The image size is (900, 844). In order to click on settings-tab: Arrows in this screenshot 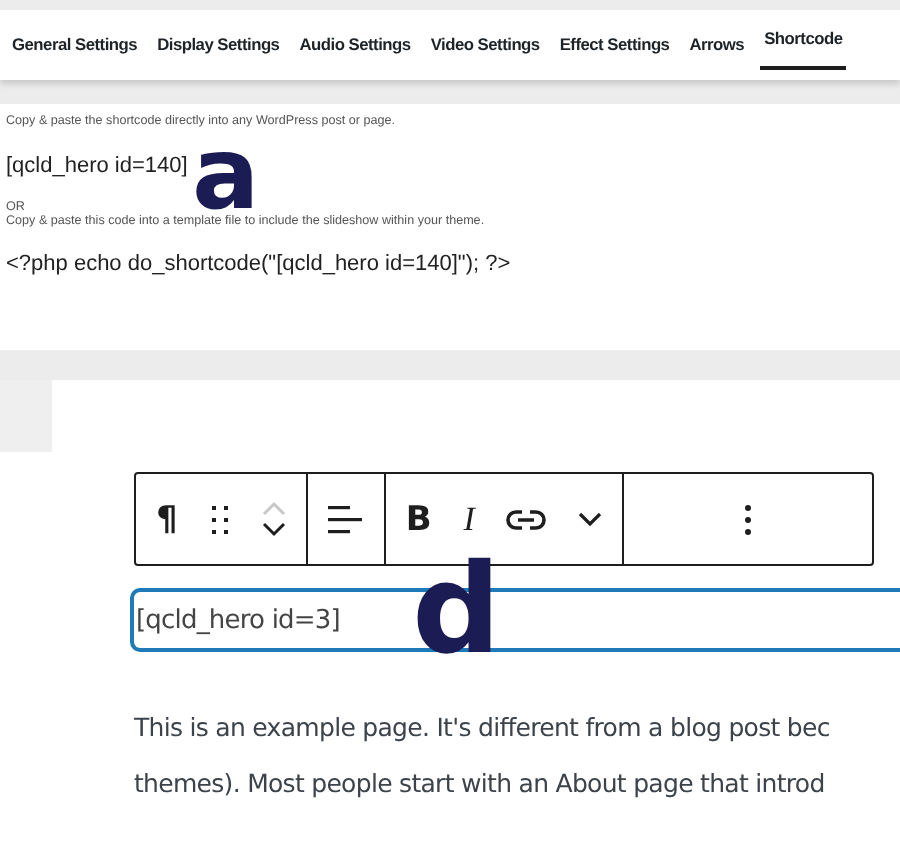, I will do `click(717, 45)`.